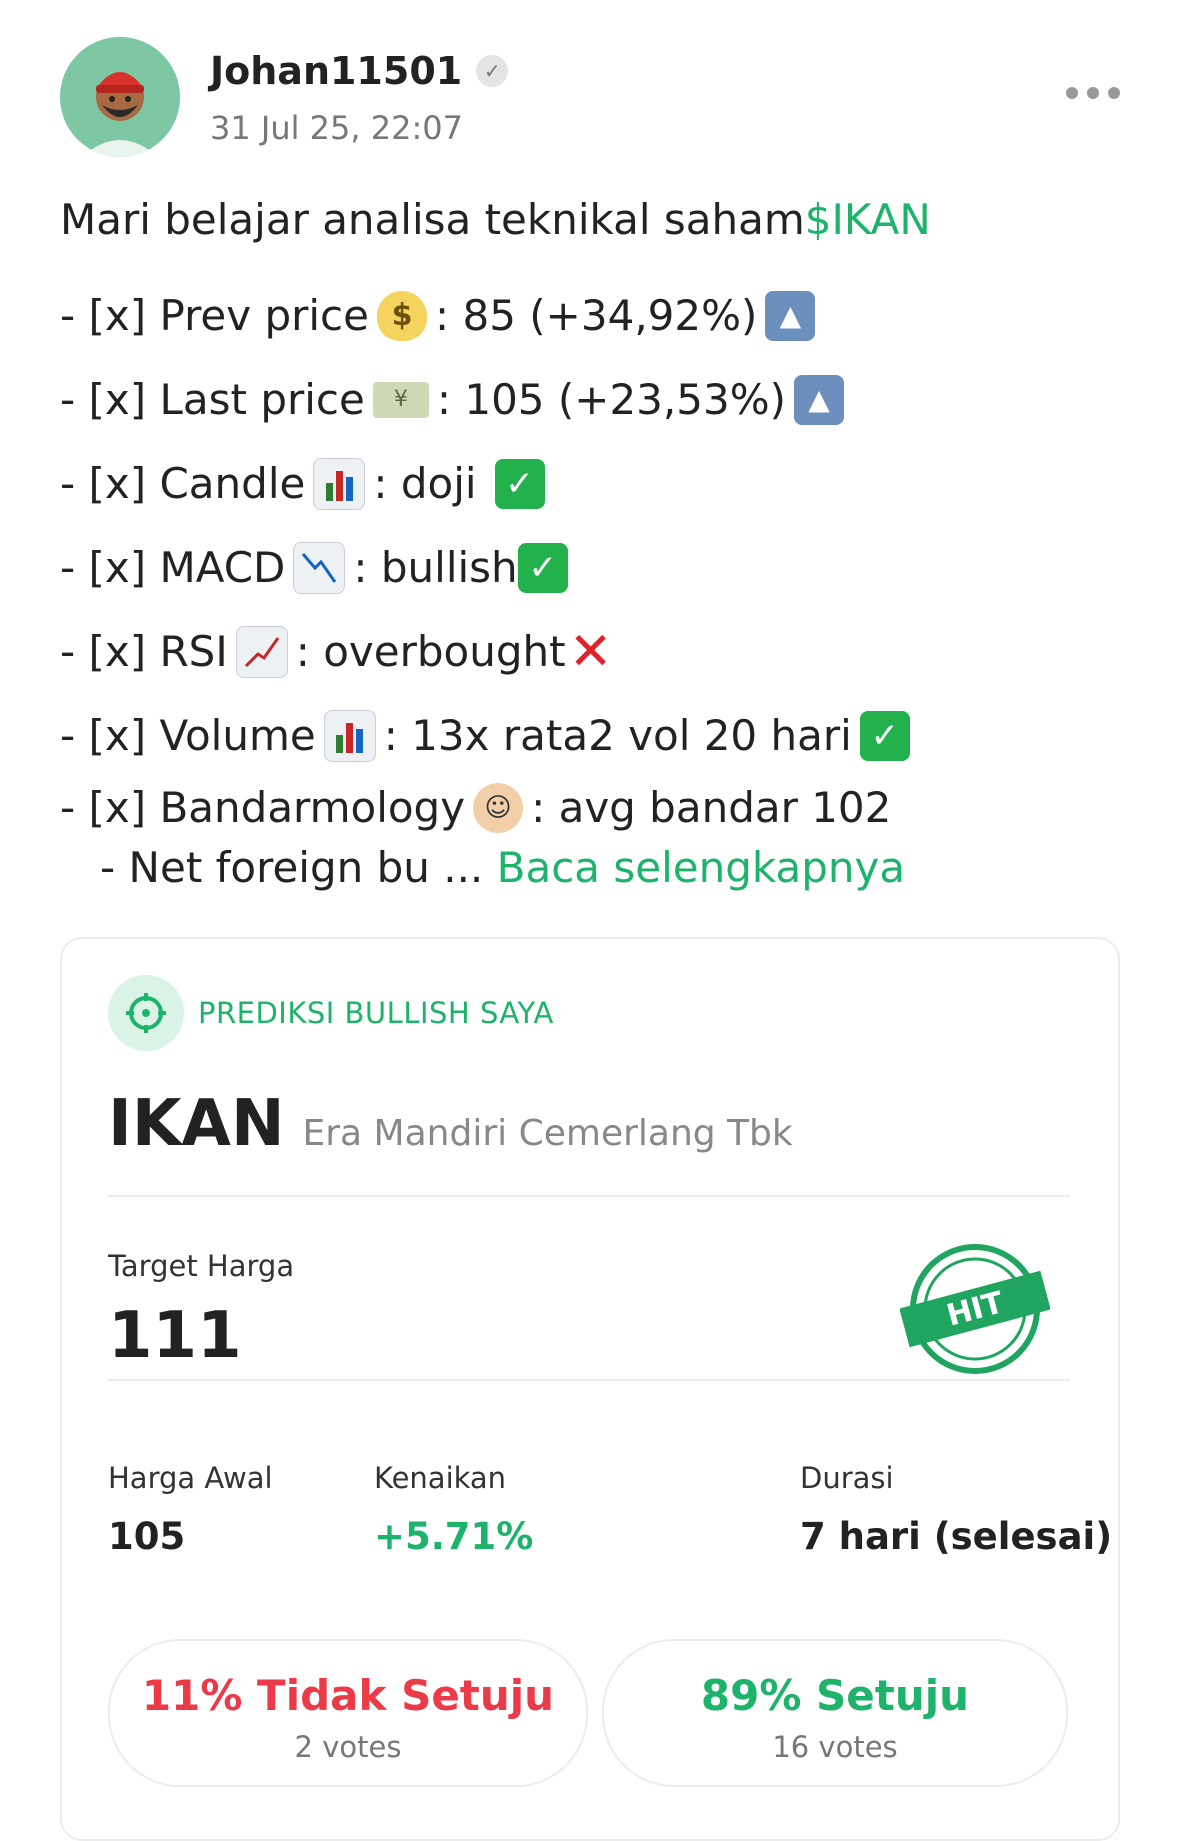  Describe the element at coordinates (711, 807) in the screenshot. I see `line-value: : avg bandar 102` at that location.